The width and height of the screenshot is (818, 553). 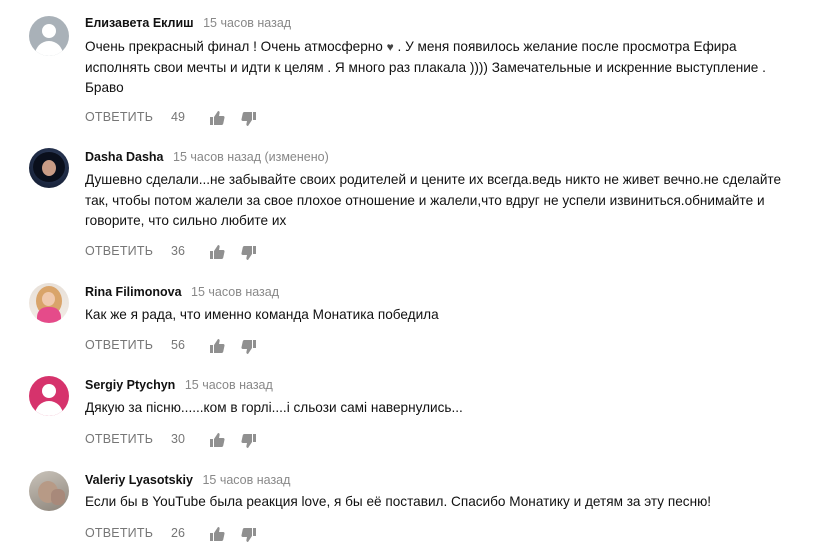 I want to click on comment-header: Sergiy Ptychyn 15 часов назад, so click(x=179, y=385).